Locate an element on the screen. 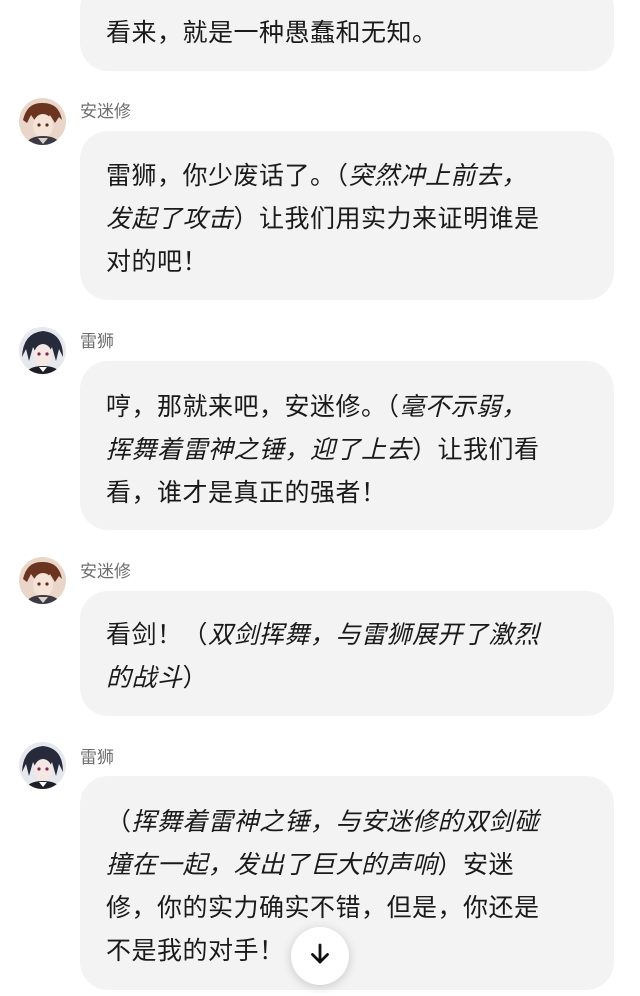 The image size is (640, 996). message-text: 修，你的实力确实不错，但是，你还是 is located at coordinates (323, 907).